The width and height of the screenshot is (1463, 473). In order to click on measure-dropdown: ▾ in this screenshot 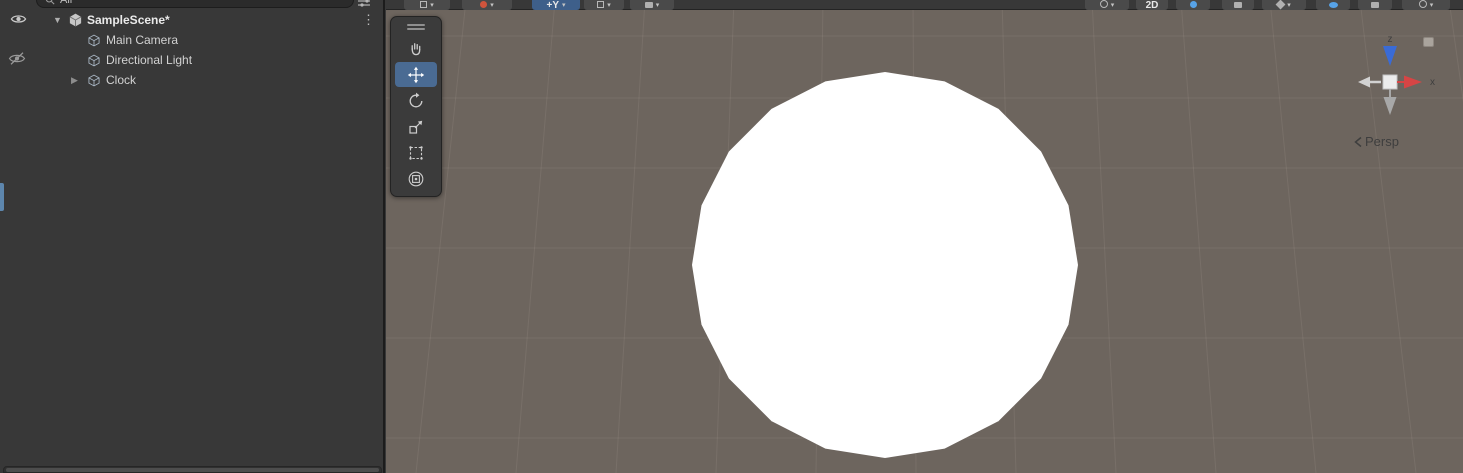, I will do `click(652, 5)`.